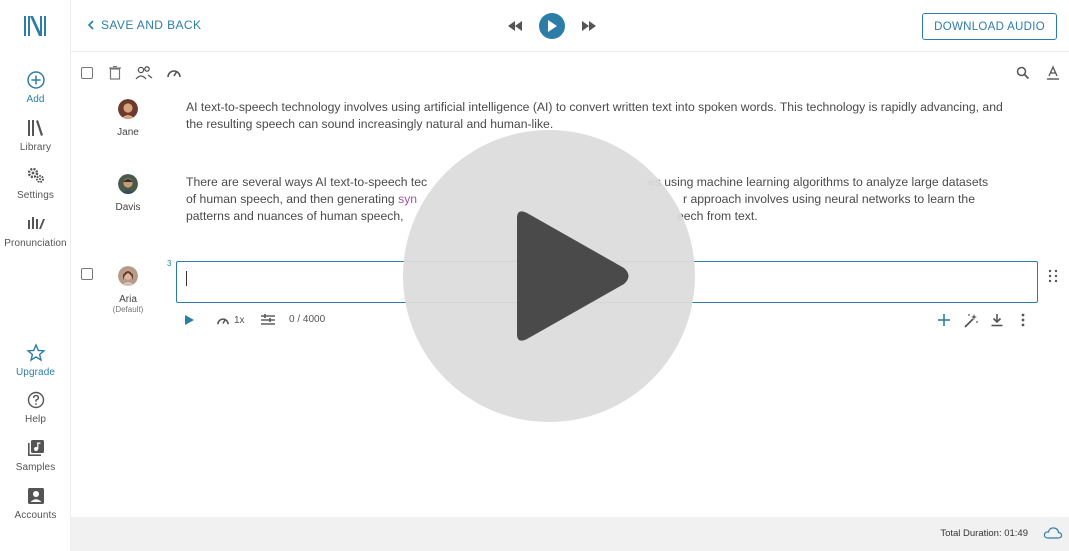 This screenshot has height=551, width=1069. I want to click on speaker-name: Davis, so click(128, 207).